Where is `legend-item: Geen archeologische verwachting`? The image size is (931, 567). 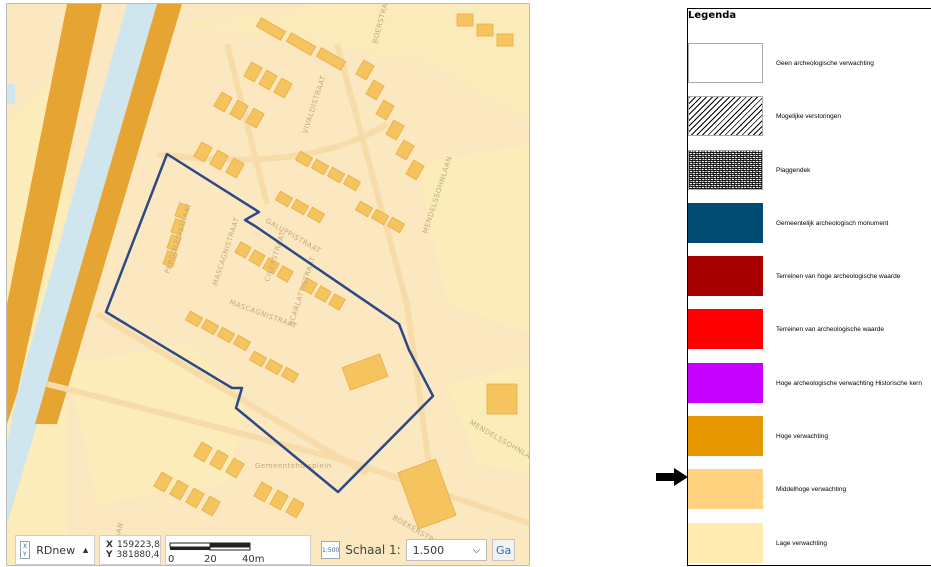 legend-item: Geen archeologische verwachting is located at coordinates (809, 63).